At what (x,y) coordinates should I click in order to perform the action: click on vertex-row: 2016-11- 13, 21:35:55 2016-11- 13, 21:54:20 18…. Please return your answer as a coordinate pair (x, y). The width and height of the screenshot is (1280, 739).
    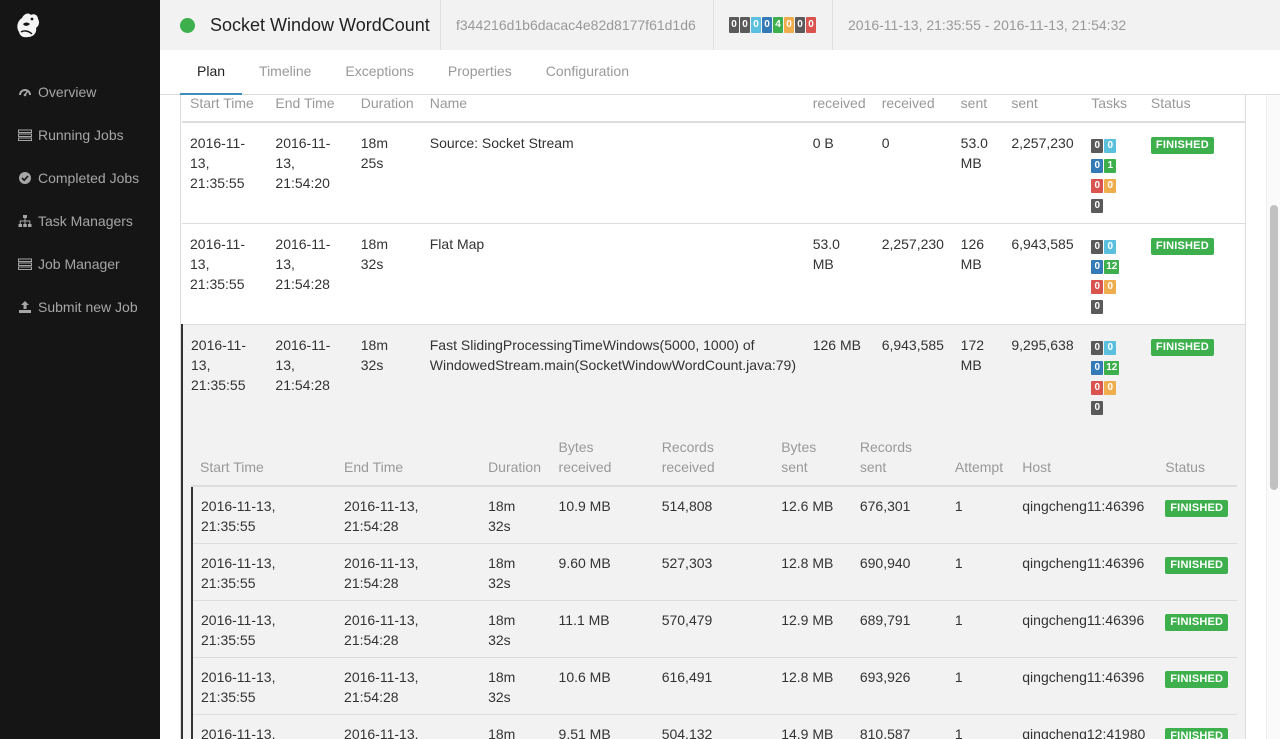
    Looking at the image, I should click on (713, 172).